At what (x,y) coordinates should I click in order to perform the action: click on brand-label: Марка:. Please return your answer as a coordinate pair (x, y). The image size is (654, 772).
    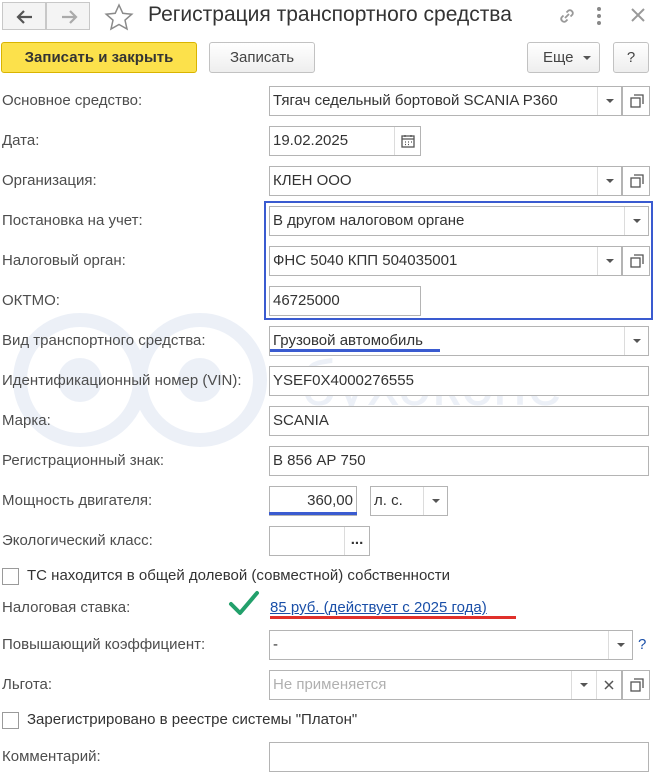
    Looking at the image, I should click on (26, 420).